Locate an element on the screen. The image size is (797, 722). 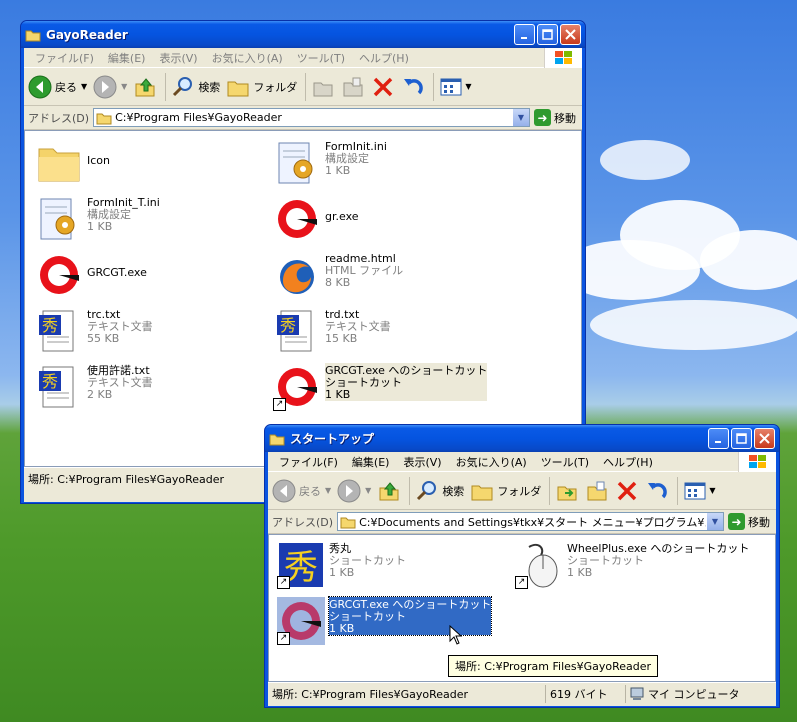
windows-logo-icon is located at coordinates (757, 462).